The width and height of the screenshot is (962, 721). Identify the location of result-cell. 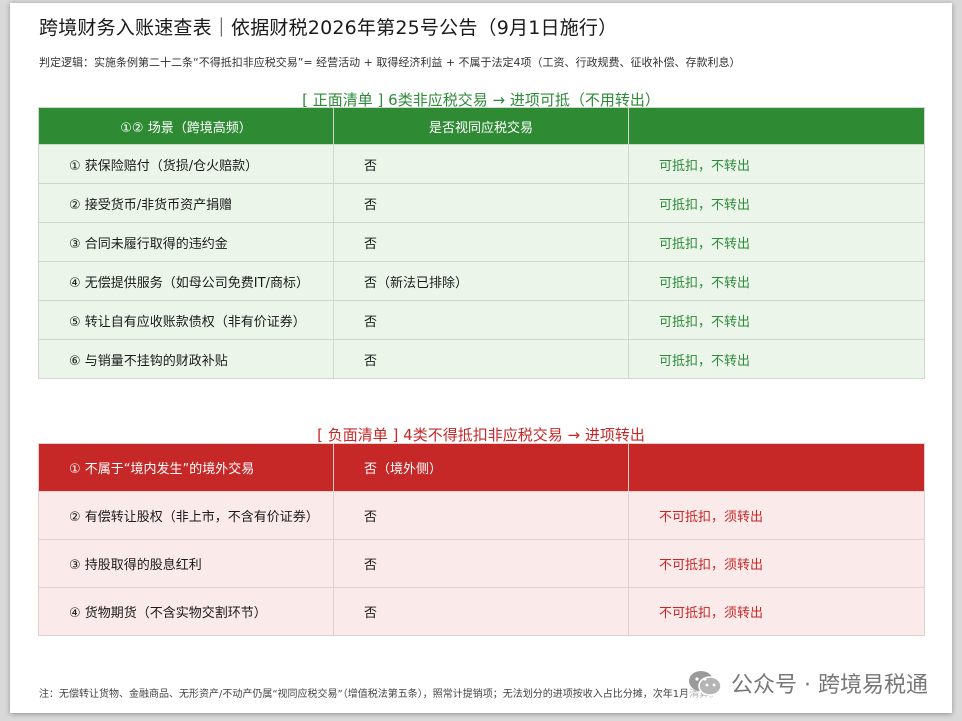
(776, 467).